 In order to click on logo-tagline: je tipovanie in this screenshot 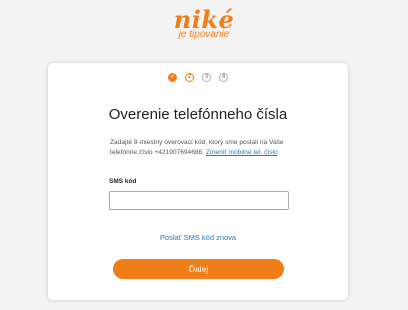, I will do `click(204, 34)`.